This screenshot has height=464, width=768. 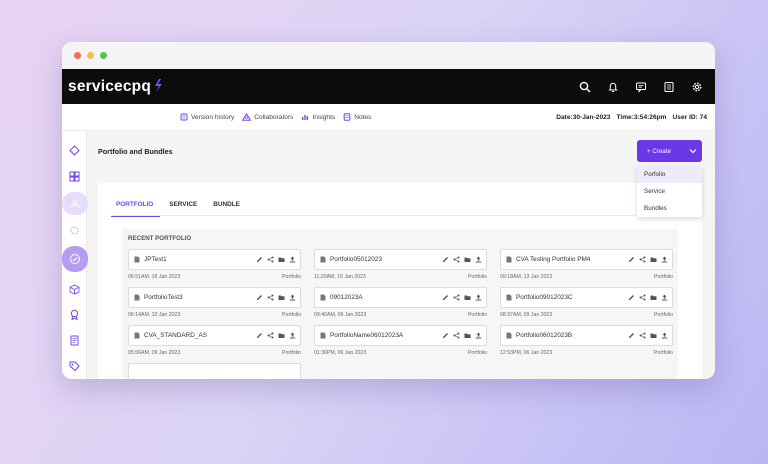 I want to click on list-icon, so click(x=669, y=87).